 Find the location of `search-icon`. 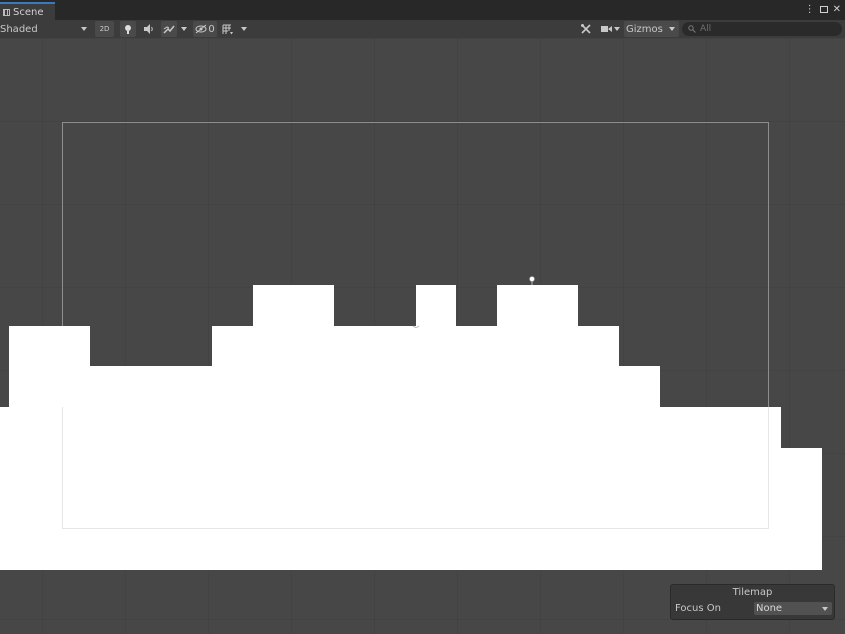

search-icon is located at coordinates (692, 29).